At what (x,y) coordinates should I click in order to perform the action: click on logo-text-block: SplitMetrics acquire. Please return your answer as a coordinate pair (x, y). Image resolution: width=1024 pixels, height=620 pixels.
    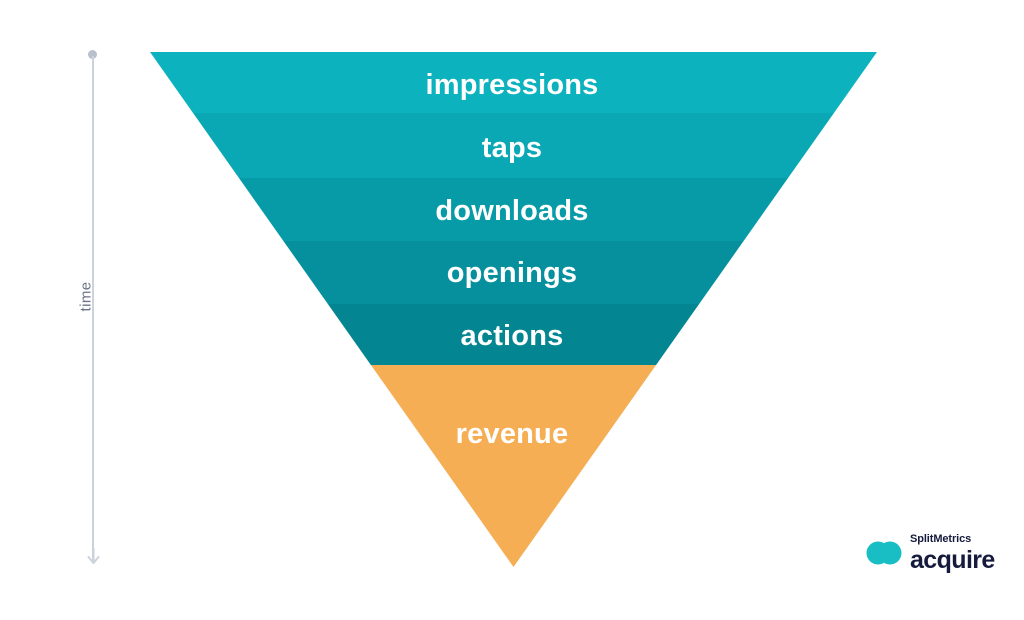
    Looking at the image, I should click on (952, 553).